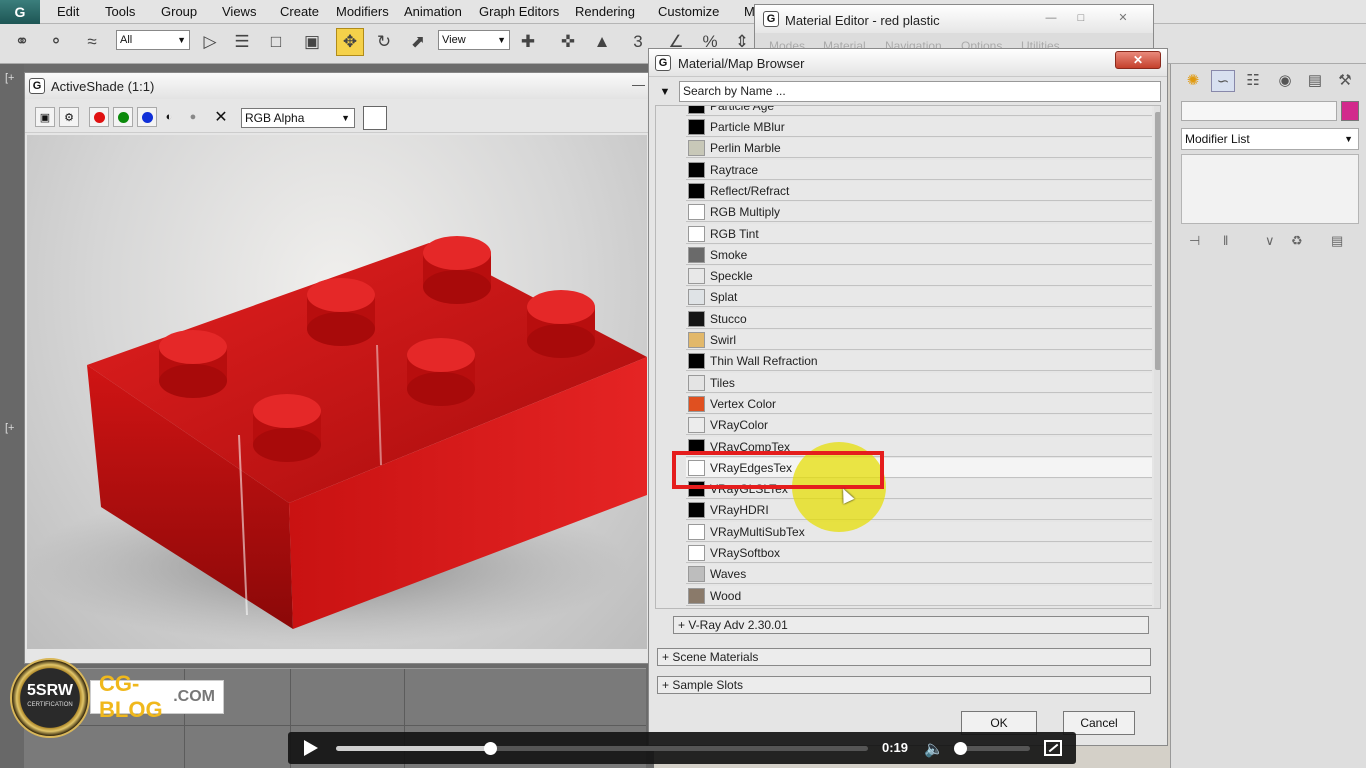 The width and height of the screenshot is (1366, 768). I want to click on group-vray-adv: + V-Ray Adv 2.30.01, so click(911, 625).